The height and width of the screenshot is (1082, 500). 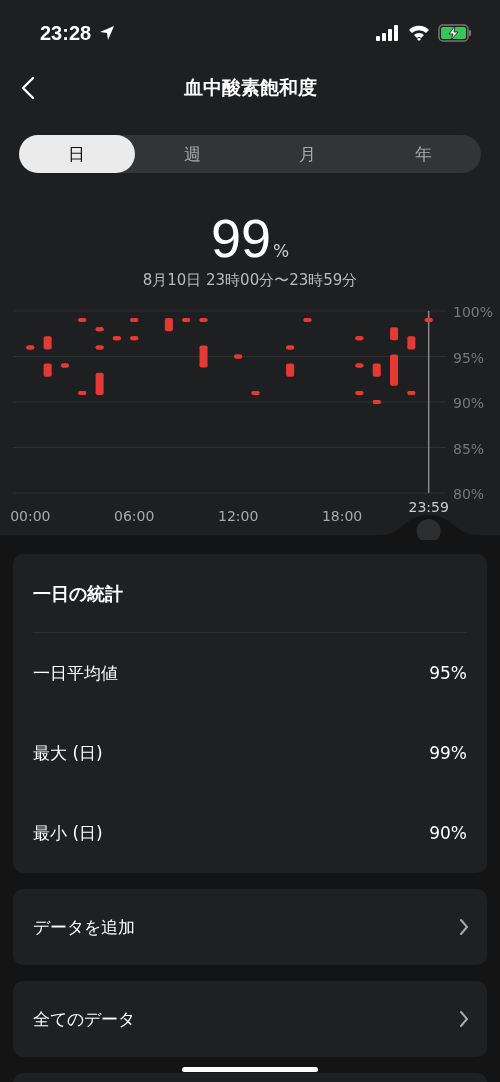 I want to click on oxygen-value: 99, so click(x=240, y=238).